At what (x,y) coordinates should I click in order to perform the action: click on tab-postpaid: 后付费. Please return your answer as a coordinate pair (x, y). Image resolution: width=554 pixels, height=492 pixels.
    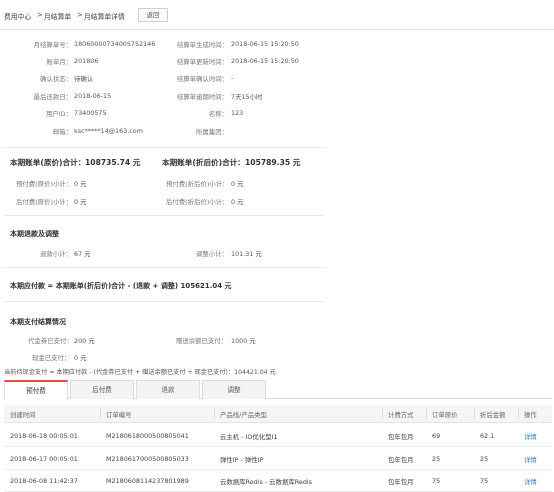
    Looking at the image, I should click on (102, 389).